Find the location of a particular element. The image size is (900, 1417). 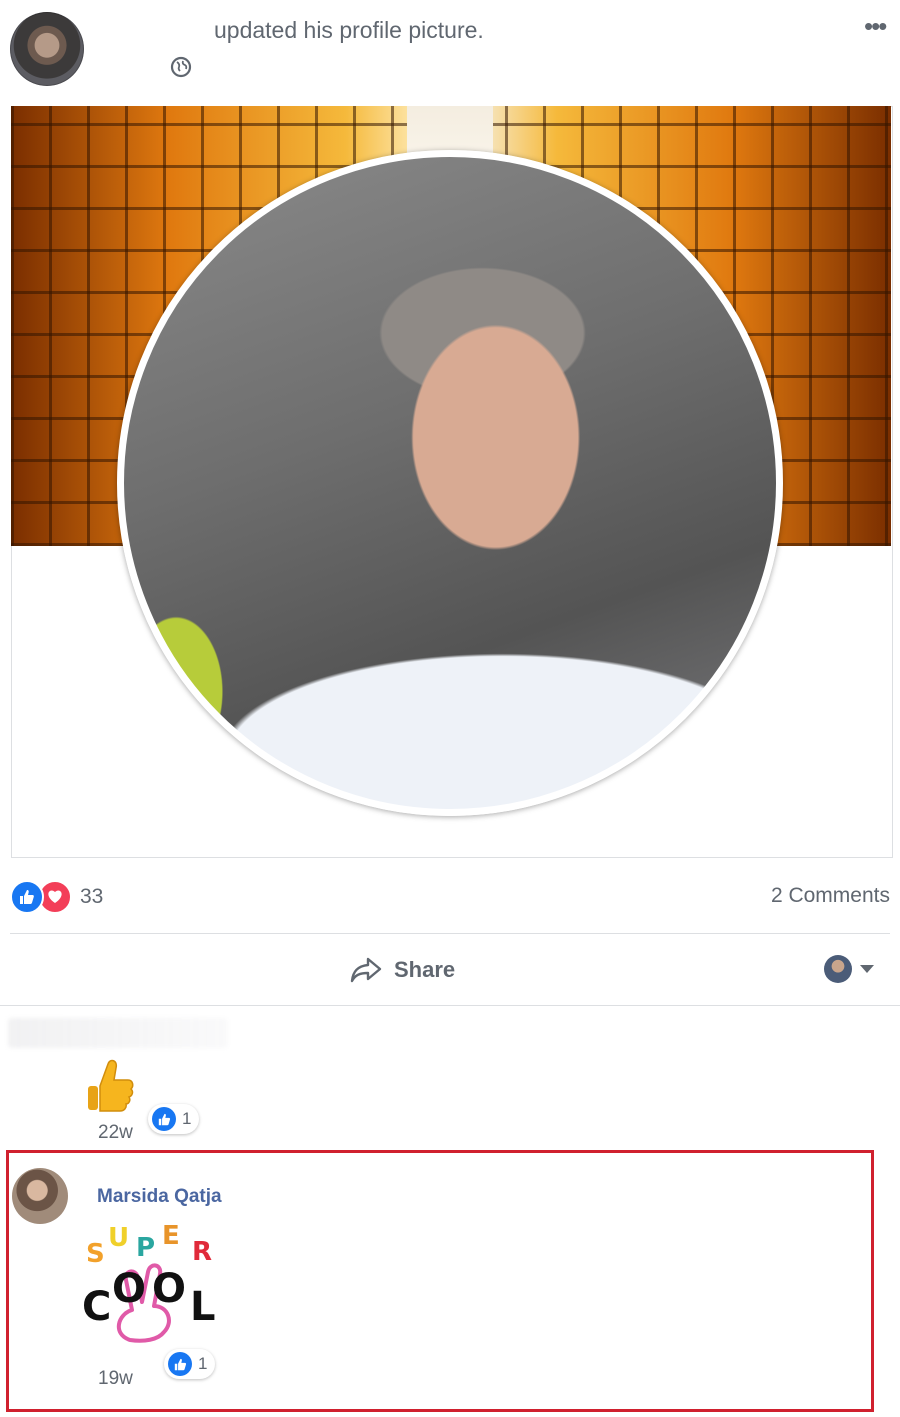

share-icon is located at coordinates (366, 970).